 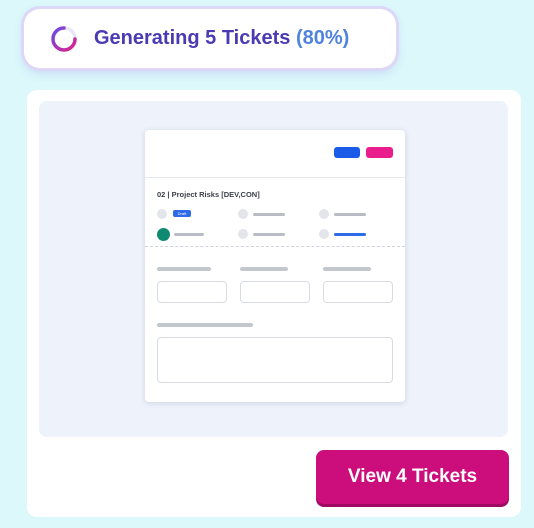 What do you see at coordinates (347, 152) in the screenshot?
I see `blue-tag` at bounding box center [347, 152].